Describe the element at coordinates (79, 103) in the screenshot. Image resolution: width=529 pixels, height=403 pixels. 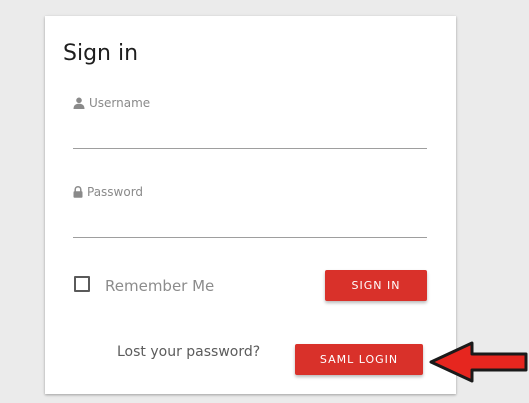
I see `user-icon` at that location.